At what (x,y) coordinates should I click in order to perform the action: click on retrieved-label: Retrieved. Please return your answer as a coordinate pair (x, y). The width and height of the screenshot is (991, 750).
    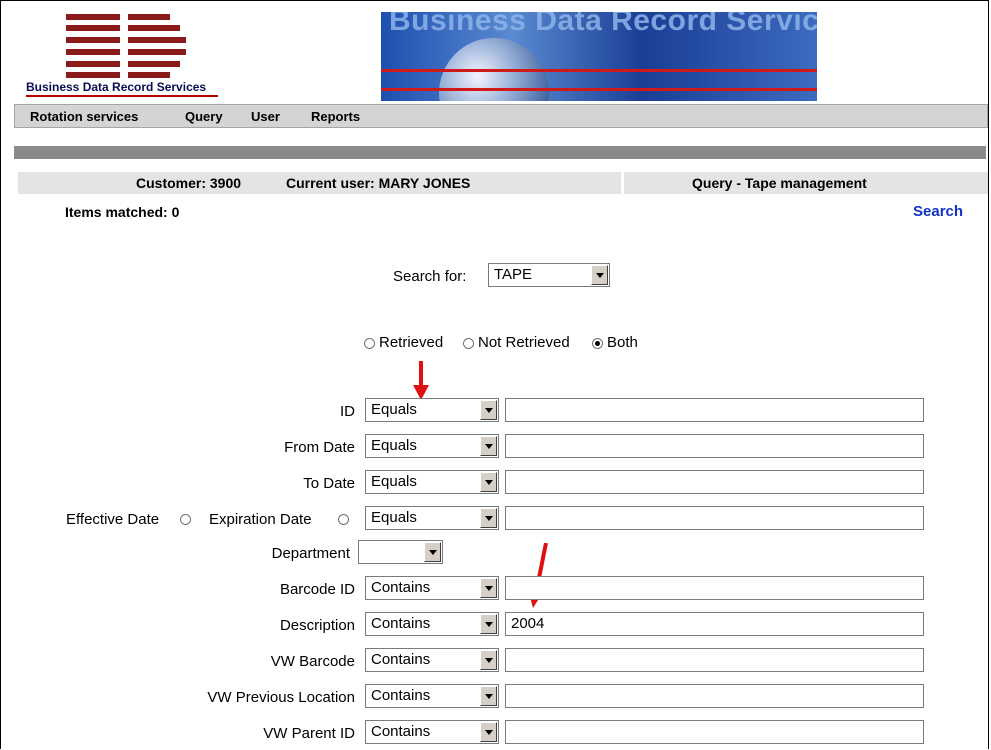
    Looking at the image, I should click on (411, 342).